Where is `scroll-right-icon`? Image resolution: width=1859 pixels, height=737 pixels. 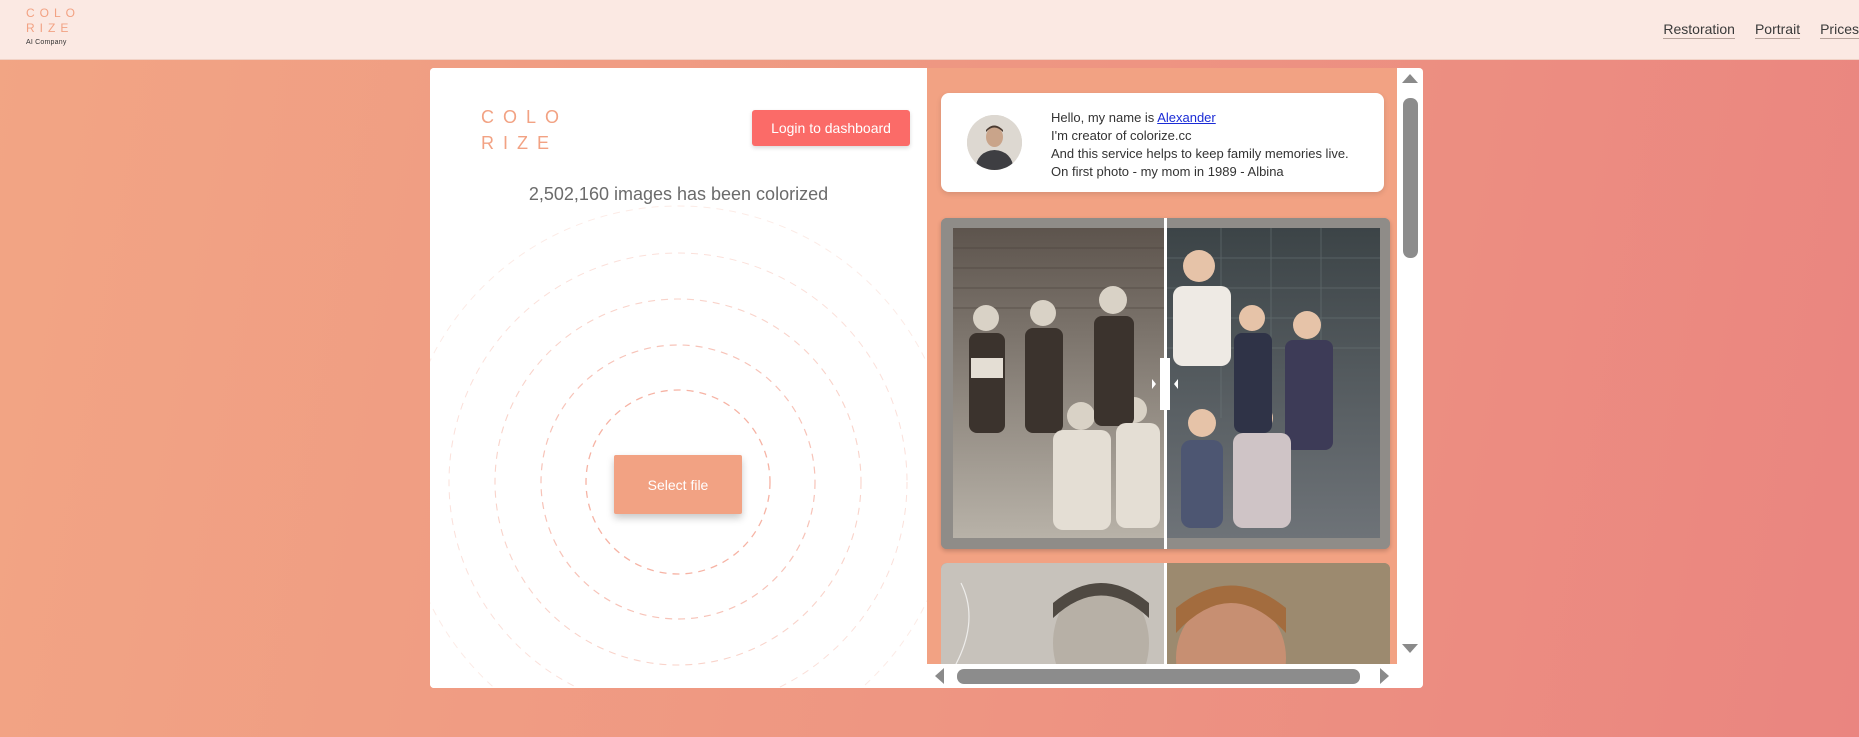 scroll-right-icon is located at coordinates (1384, 676).